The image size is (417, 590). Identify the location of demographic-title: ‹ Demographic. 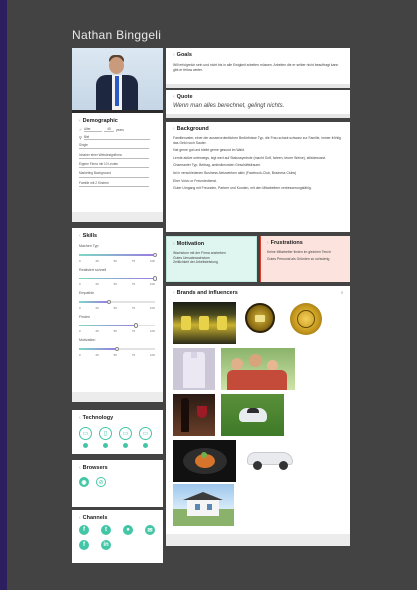
(98, 121).